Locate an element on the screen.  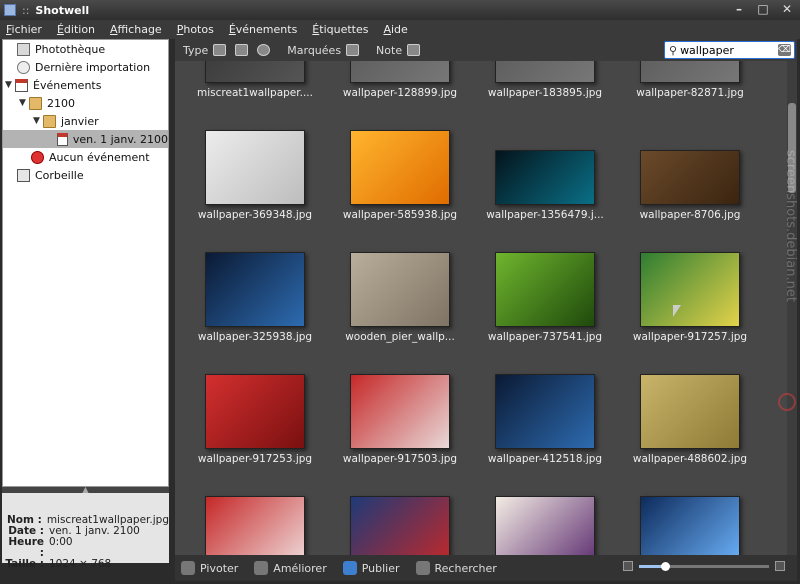
property-value: 0:00 is located at coordinates (61, 542).